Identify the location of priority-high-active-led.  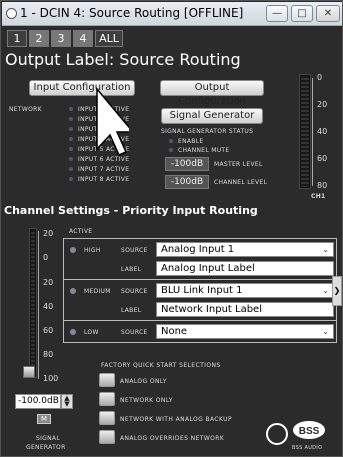
(73, 250).